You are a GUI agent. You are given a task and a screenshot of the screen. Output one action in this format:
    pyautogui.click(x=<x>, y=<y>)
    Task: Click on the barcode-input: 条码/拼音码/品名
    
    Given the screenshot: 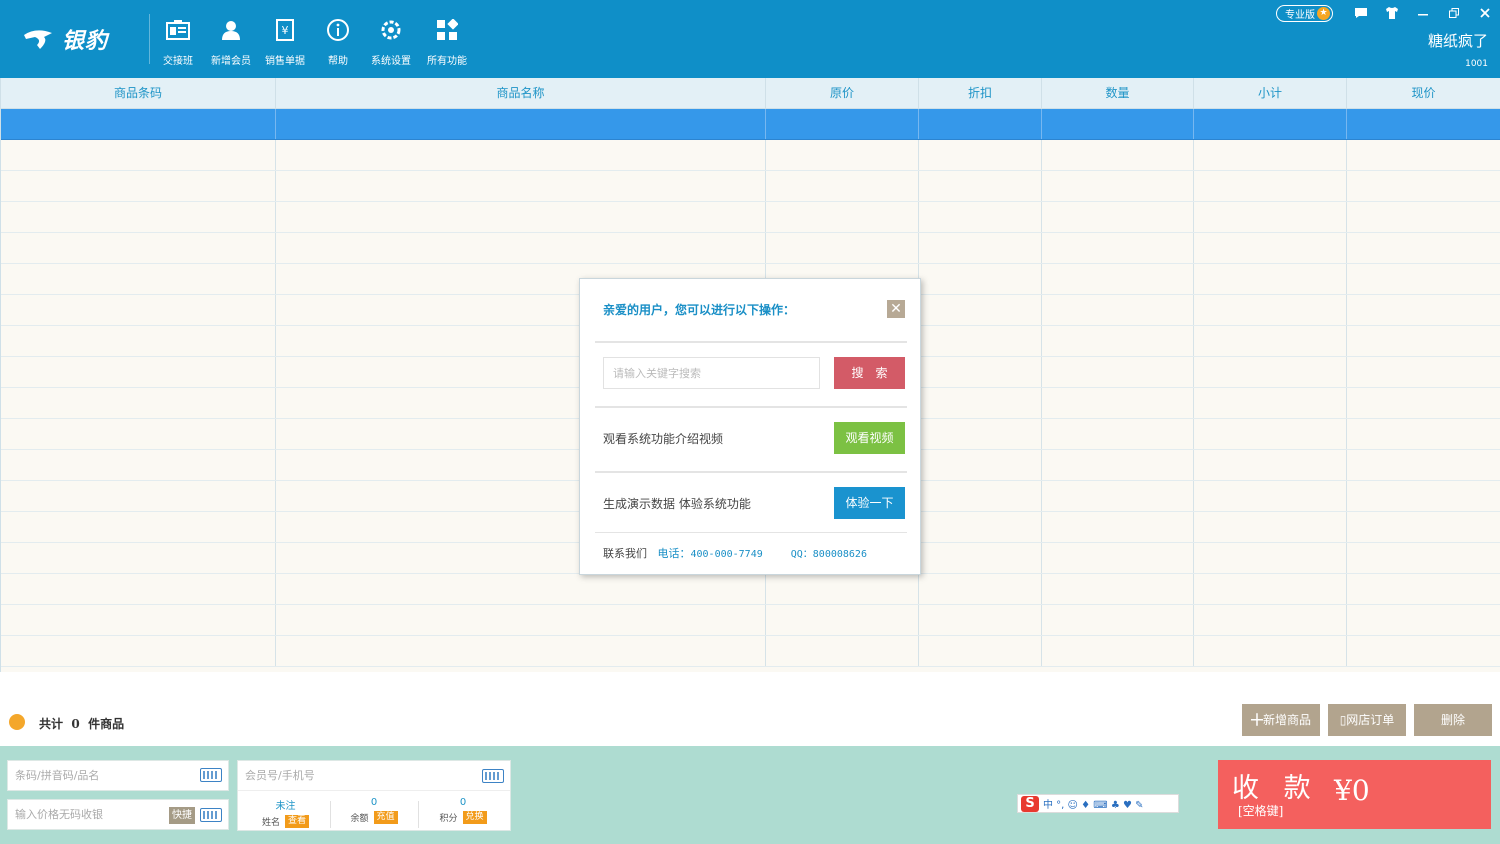 What is the action you would take?
    pyautogui.click(x=118, y=775)
    